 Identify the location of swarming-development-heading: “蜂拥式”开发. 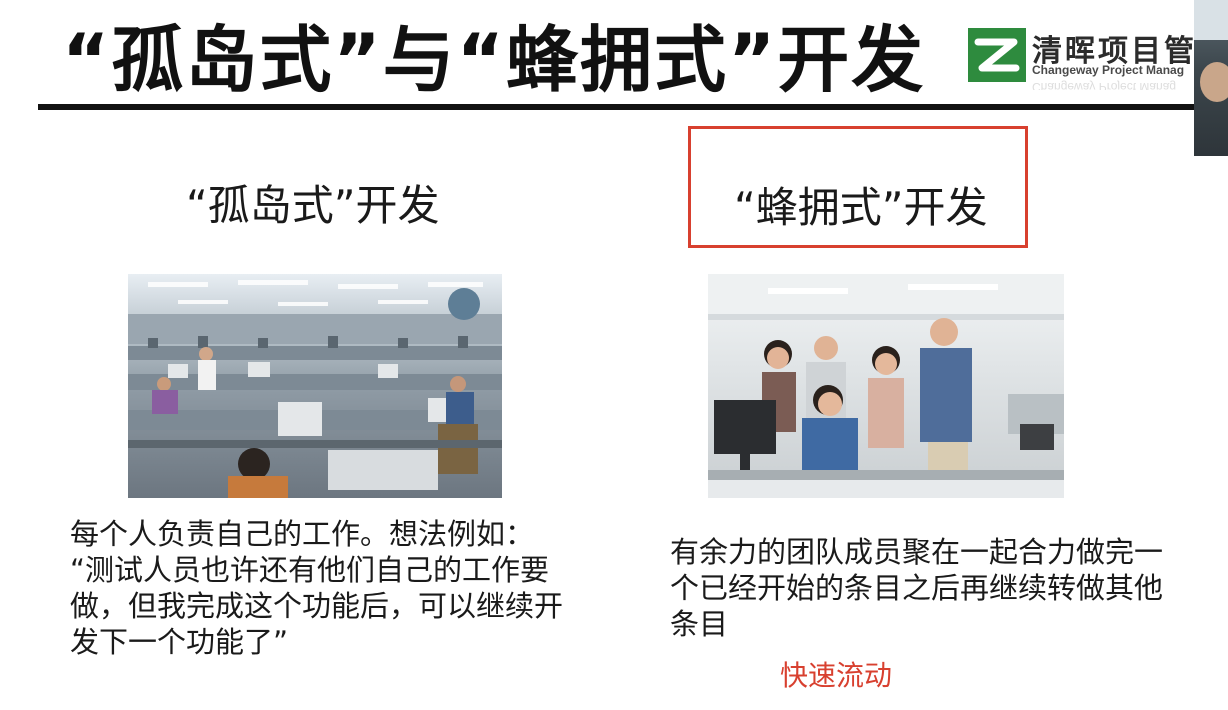
(861, 207).